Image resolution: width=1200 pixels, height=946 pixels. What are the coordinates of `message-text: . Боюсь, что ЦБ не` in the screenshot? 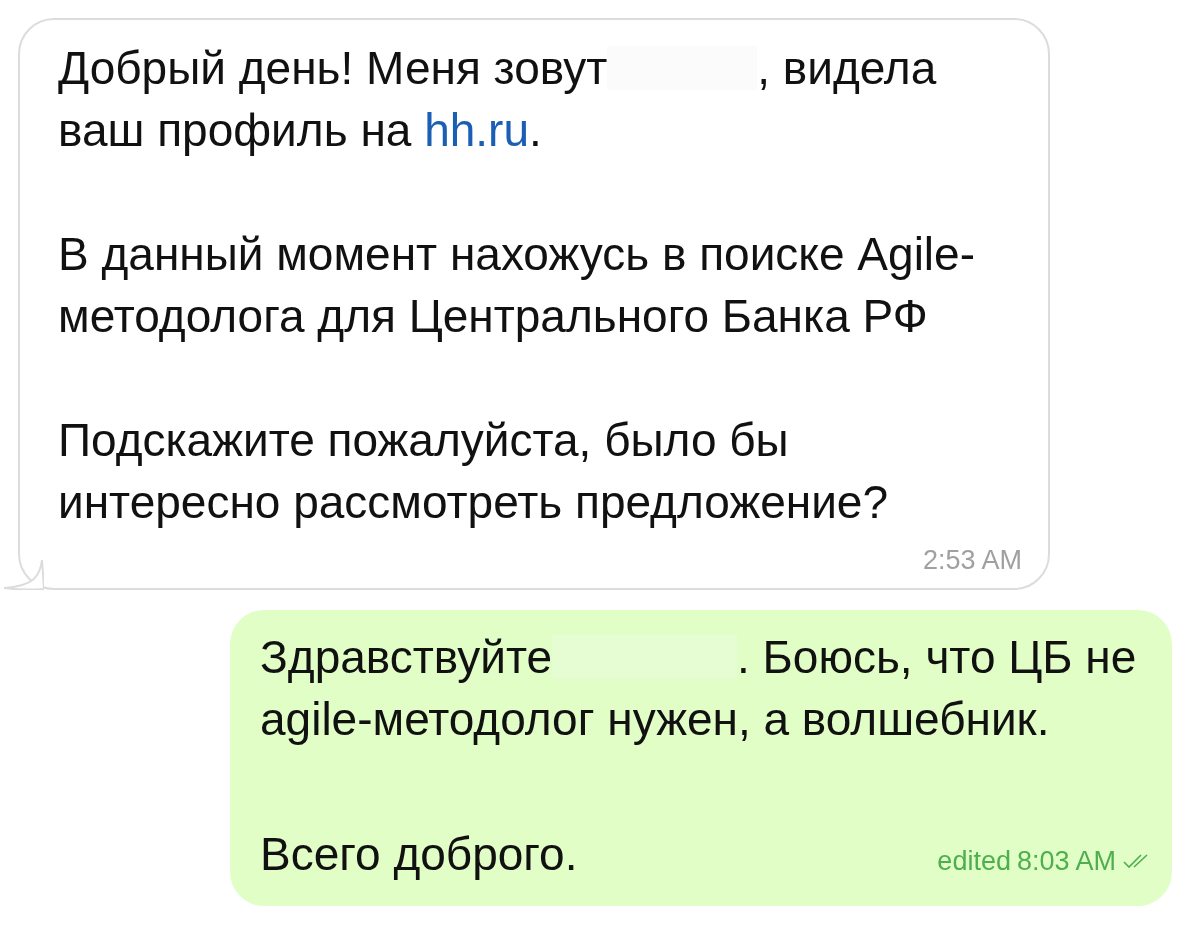 It's located at (937, 657).